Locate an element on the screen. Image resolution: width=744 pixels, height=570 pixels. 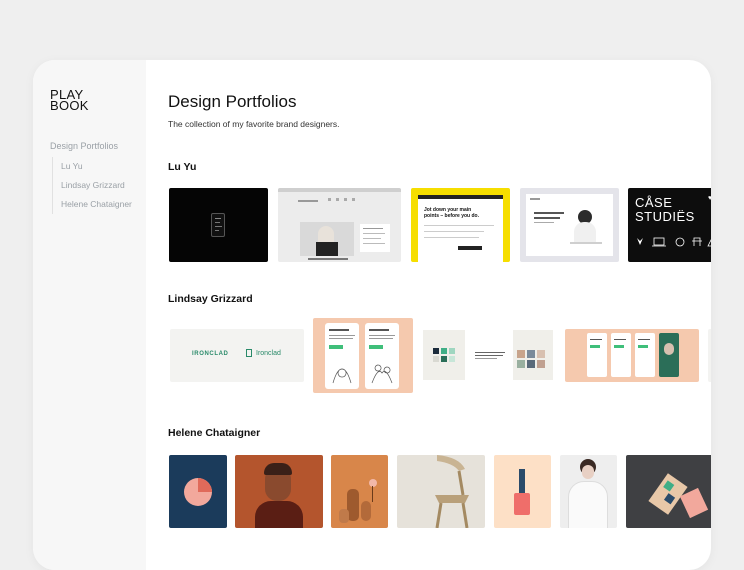
lu-yu-thumb-5: CÅSE STUDIËS ♥ is located at coordinates (669, 225).